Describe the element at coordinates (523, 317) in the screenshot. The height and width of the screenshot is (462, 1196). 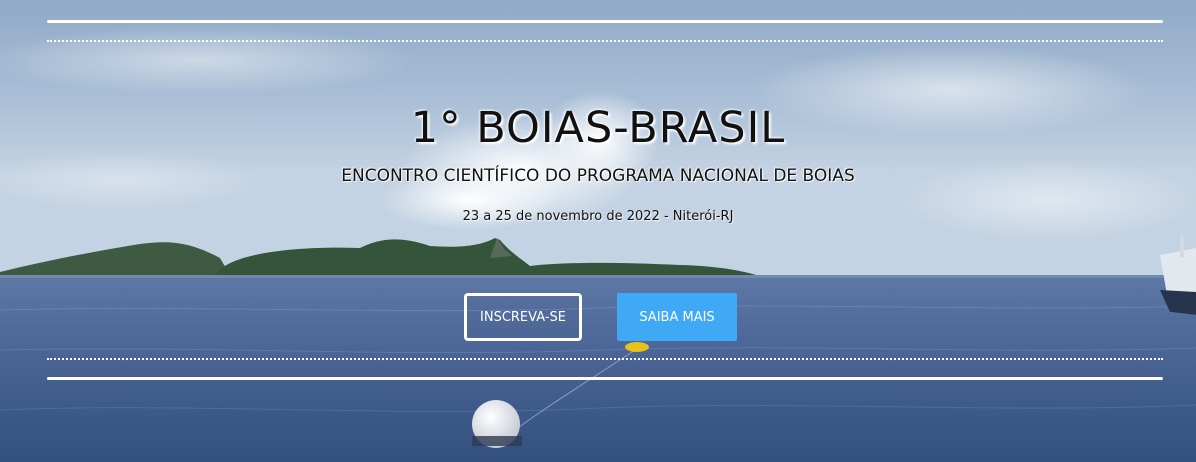
I see `register-button: INSCREVA-SE` at that location.